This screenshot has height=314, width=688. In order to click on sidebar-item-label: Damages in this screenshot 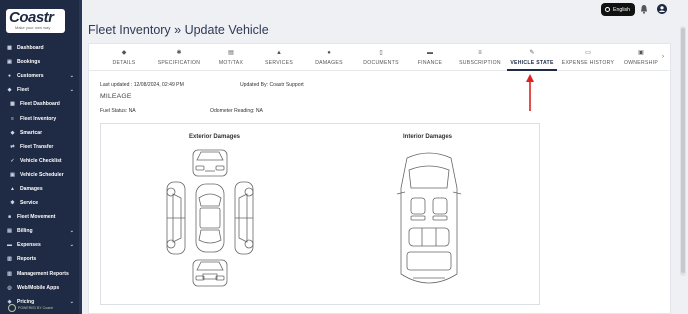, I will do `click(31, 188)`.